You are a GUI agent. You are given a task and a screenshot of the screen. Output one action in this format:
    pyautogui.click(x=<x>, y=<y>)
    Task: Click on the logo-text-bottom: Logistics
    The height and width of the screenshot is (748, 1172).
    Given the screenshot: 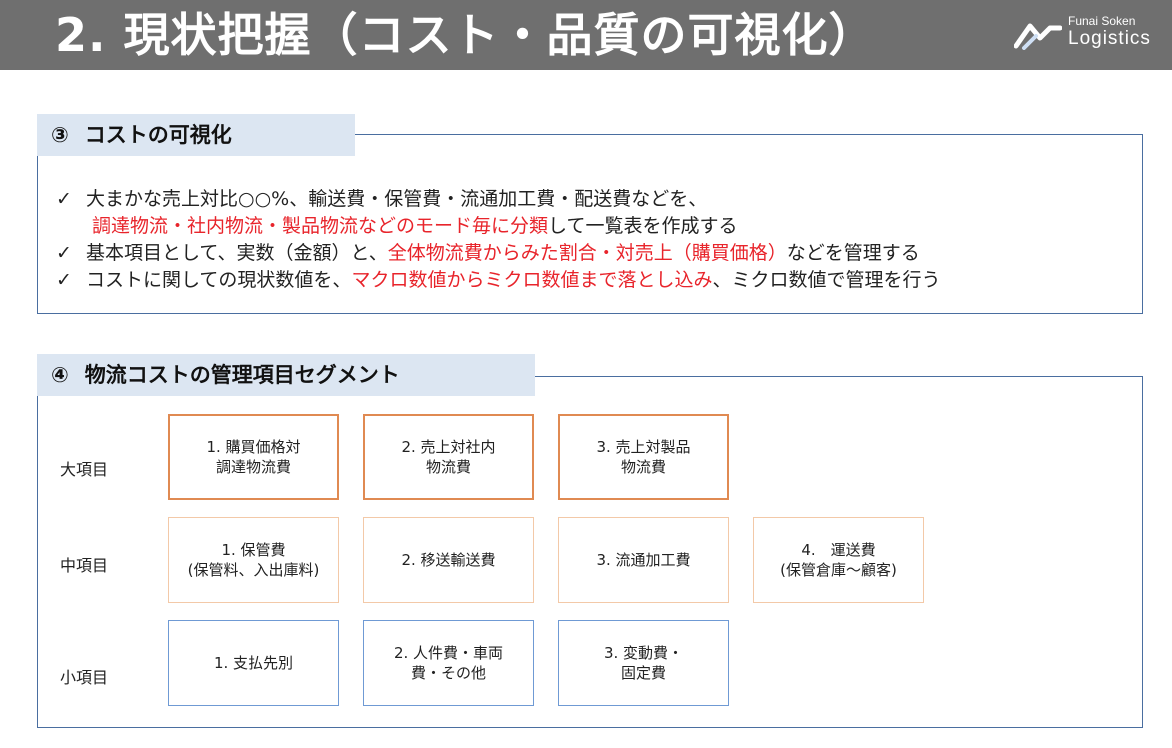 What is the action you would take?
    pyautogui.click(x=1109, y=38)
    